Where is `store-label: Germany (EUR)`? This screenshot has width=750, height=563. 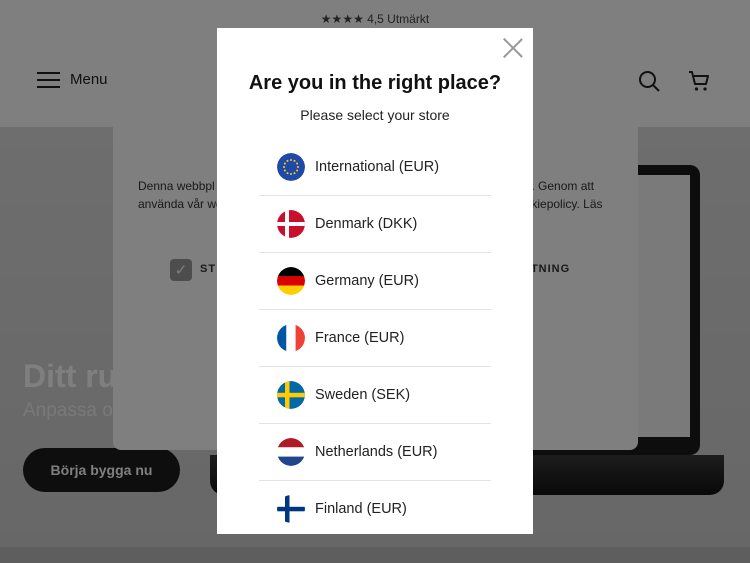
store-label: Germany (EUR) is located at coordinates (367, 281).